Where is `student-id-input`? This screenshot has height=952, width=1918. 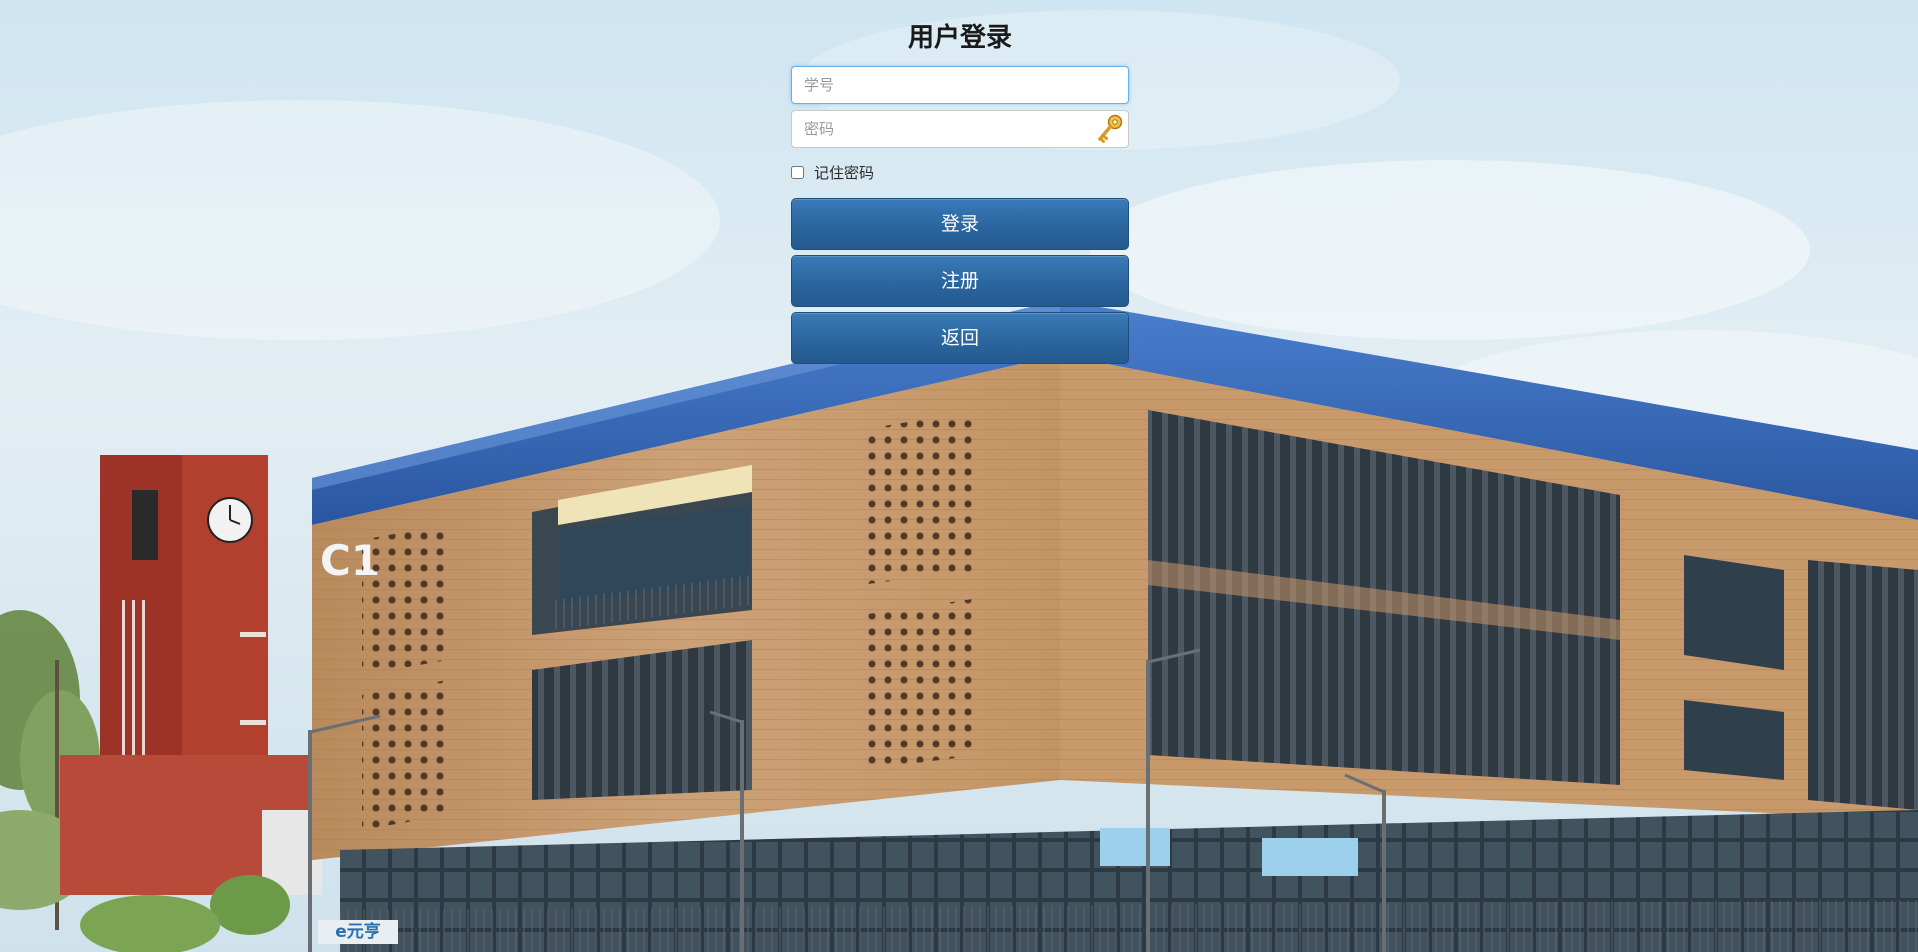
student-id-input is located at coordinates (960, 85).